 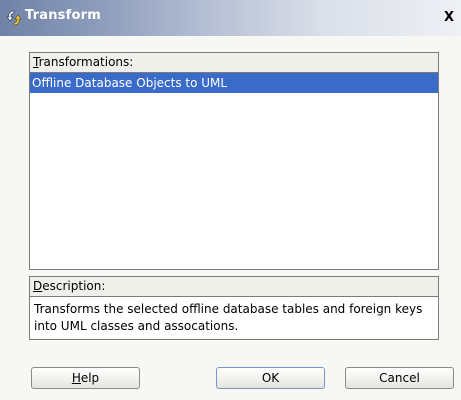 I want to click on list-item-offline-database-objects-to-uml: Offline Database Objects to UML, so click(x=234, y=83).